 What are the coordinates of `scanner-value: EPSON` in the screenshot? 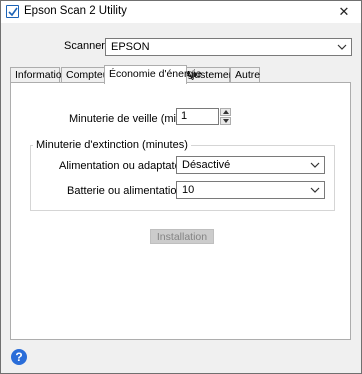 It's located at (130, 47).